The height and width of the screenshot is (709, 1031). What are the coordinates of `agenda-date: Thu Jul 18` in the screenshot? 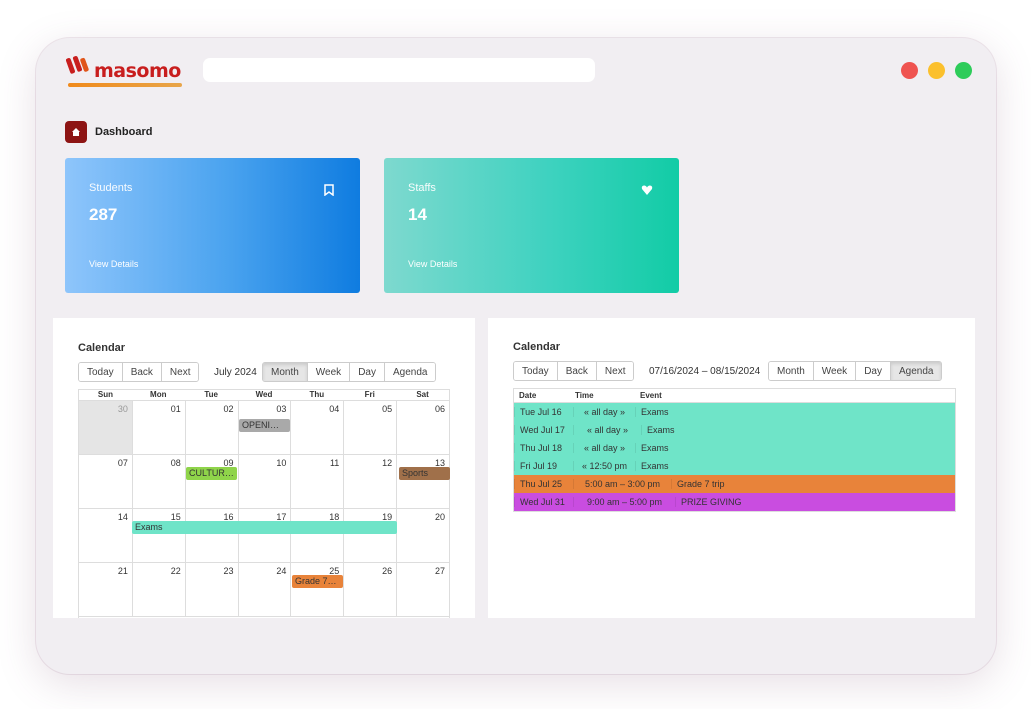 It's located at (543, 448).